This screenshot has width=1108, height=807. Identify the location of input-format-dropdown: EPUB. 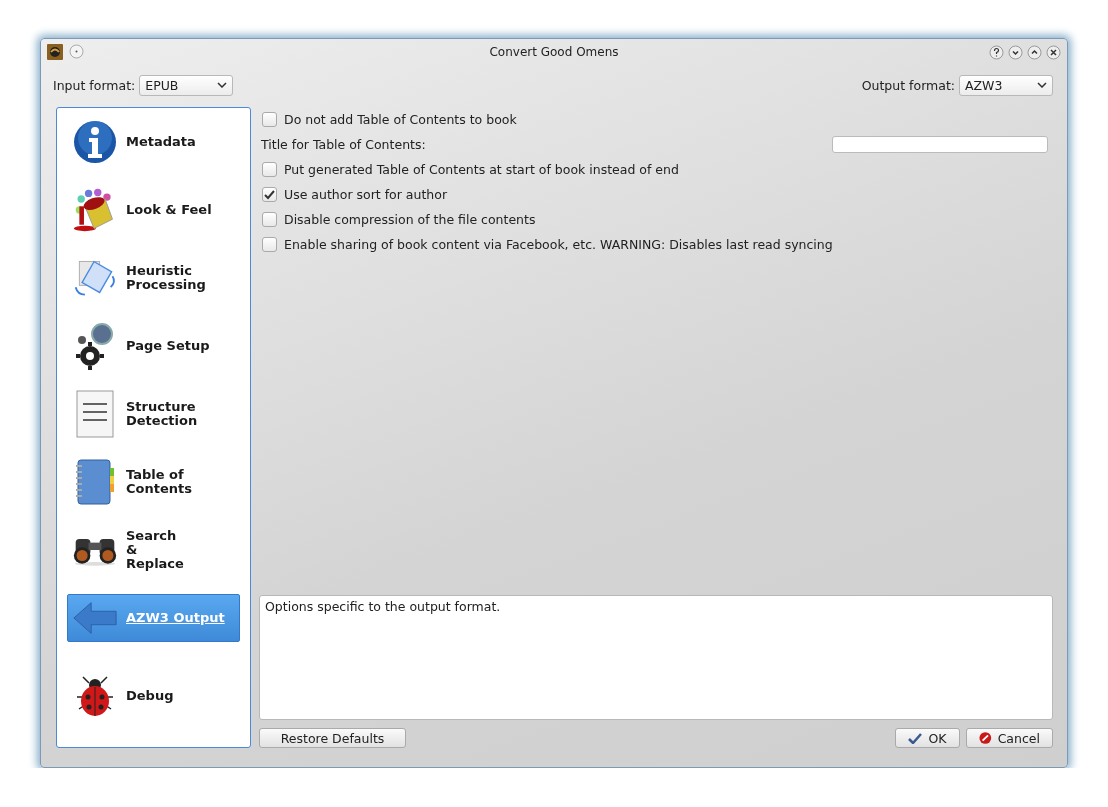
(186, 85).